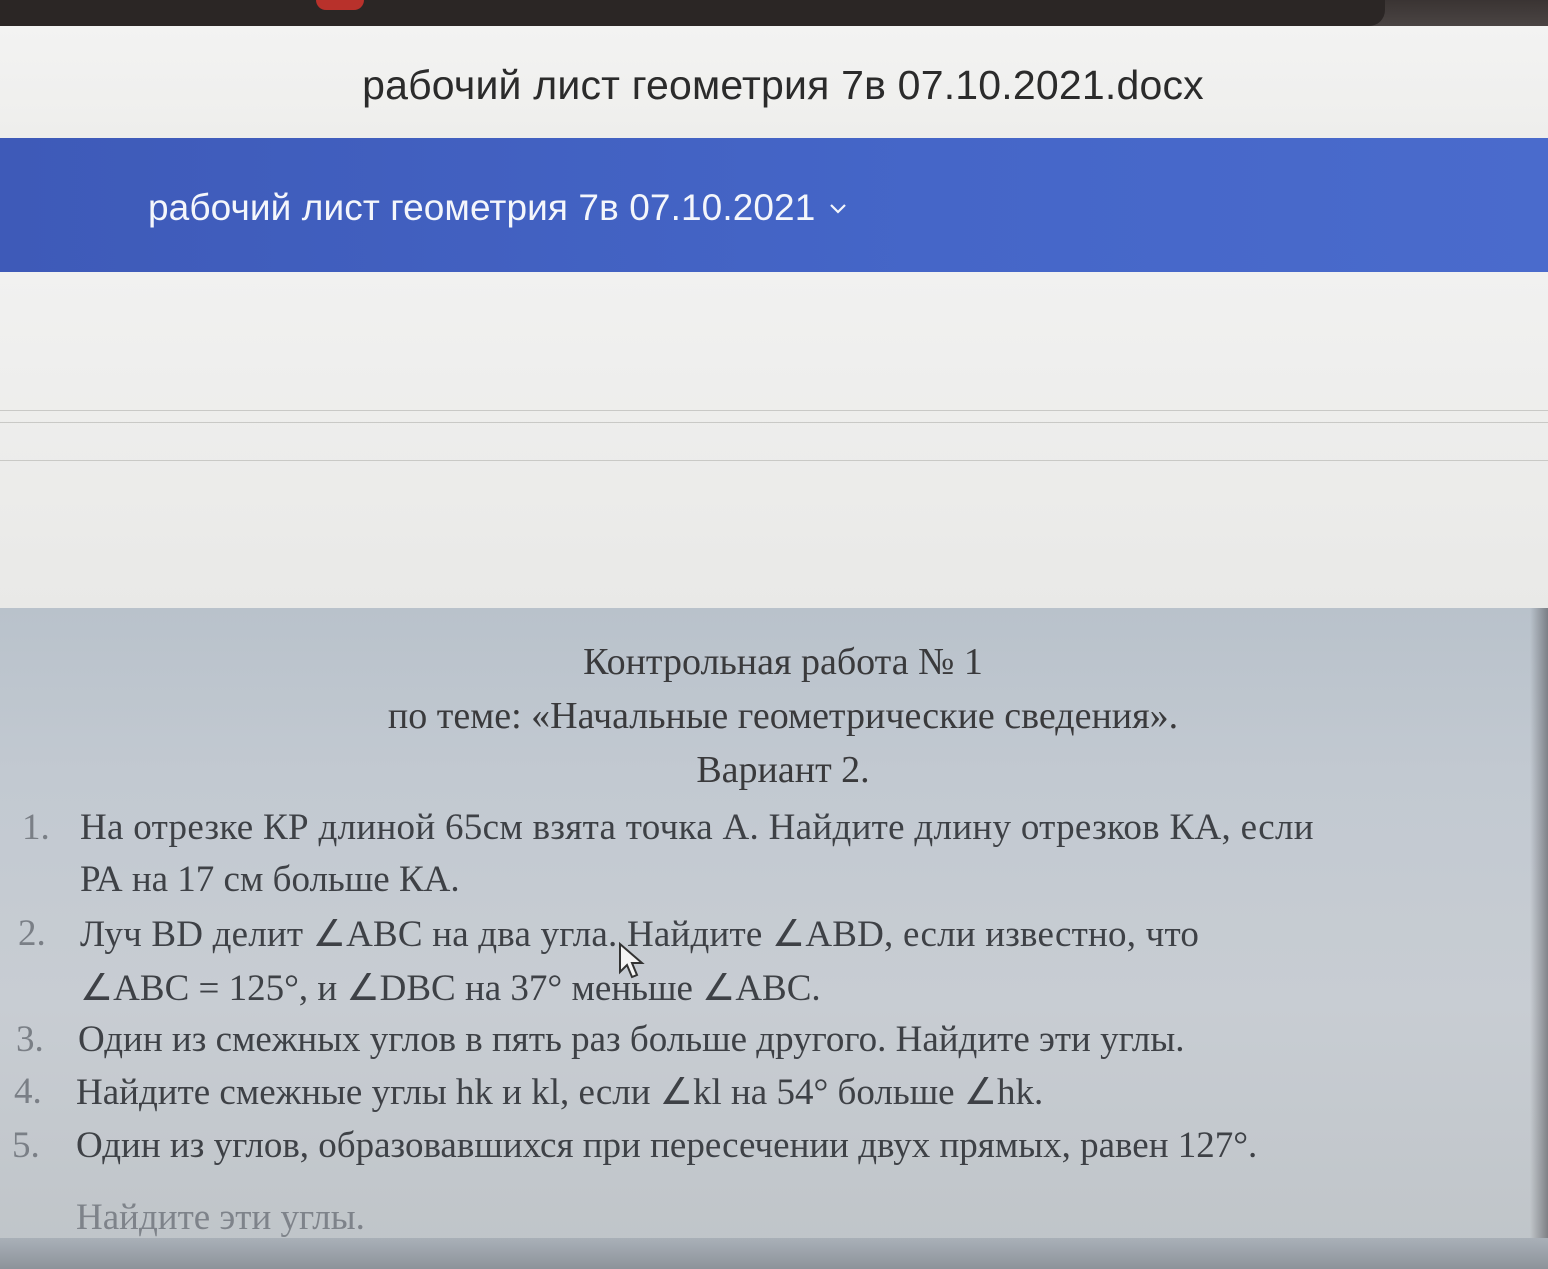 The height and width of the screenshot is (1269, 1548). I want to click on item-number: 1., so click(36, 827).